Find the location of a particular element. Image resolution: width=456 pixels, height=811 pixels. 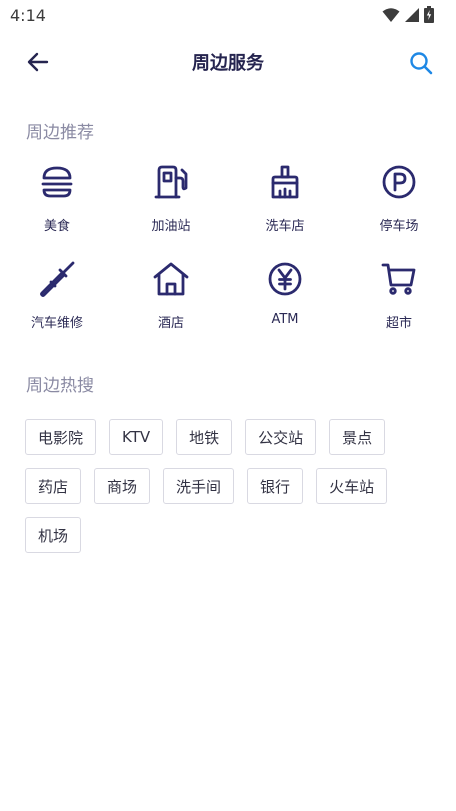

wifi-icon is located at coordinates (391, 15).